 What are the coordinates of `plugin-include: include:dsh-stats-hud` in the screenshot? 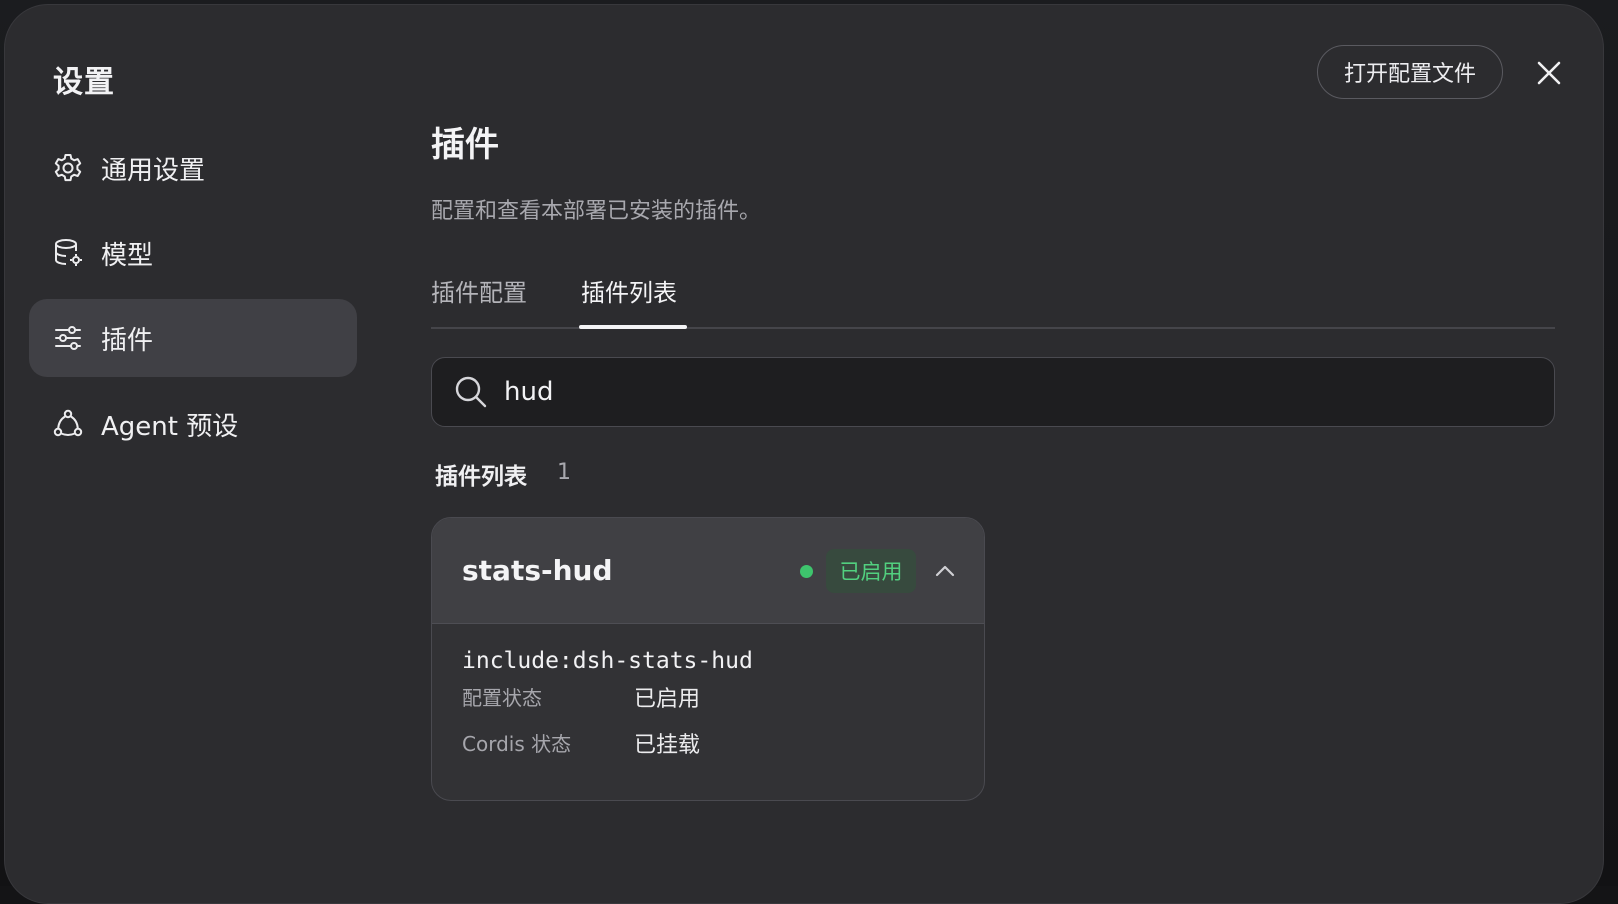 It's located at (607, 661).